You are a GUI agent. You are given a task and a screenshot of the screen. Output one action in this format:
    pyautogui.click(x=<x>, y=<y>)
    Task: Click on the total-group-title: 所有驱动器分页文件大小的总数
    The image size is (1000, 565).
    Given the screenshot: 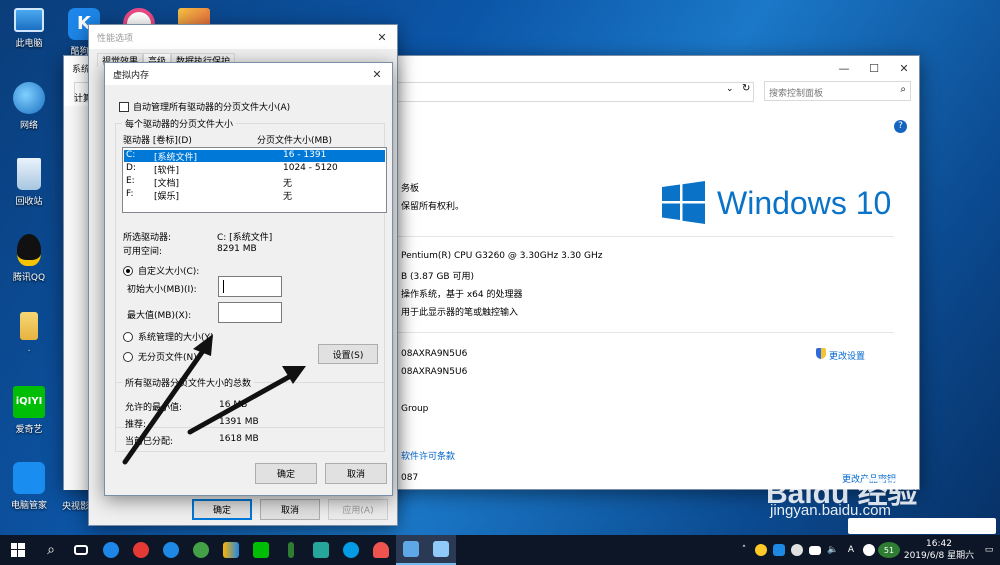 What is the action you would take?
    pyautogui.click(x=188, y=382)
    